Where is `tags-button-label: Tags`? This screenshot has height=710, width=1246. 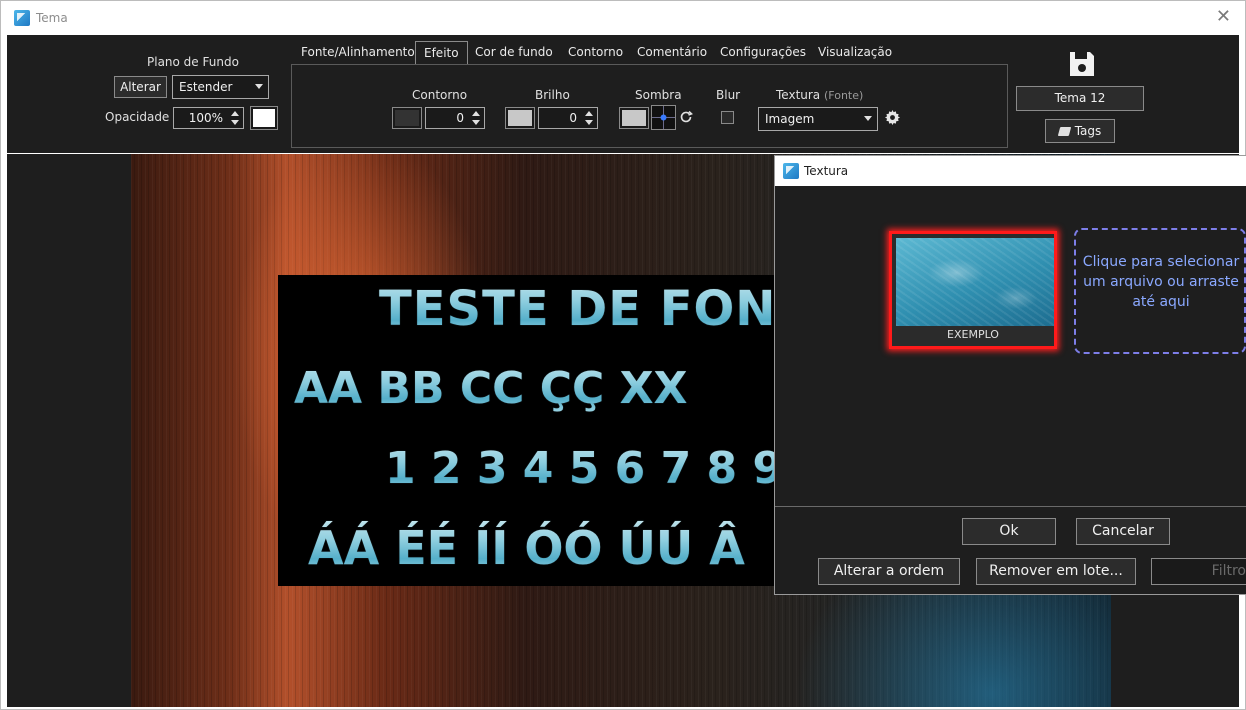
tags-button-label: Tags is located at coordinates (1088, 131).